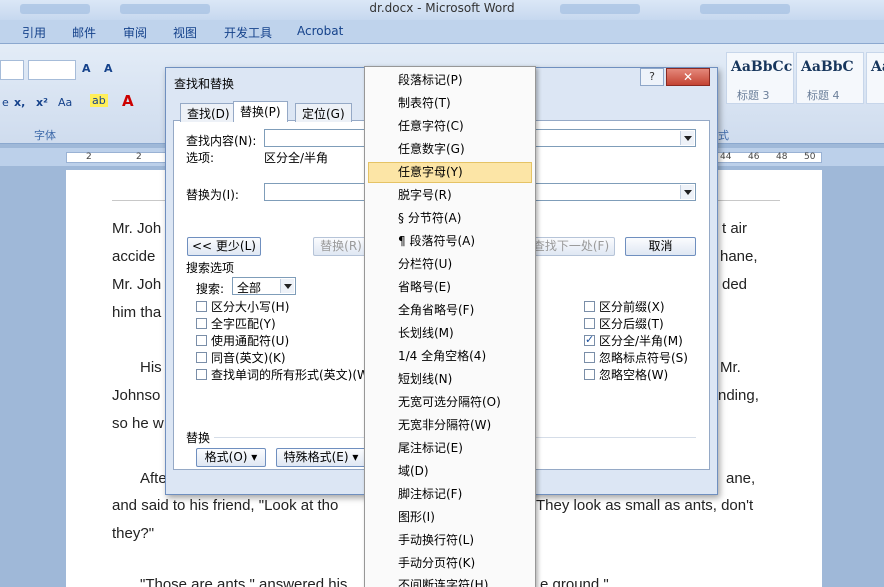 This screenshot has height=587, width=884. Describe the element at coordinates (208, 112) in the screenshot. I see `tab-find: 查找(D)` at that location.